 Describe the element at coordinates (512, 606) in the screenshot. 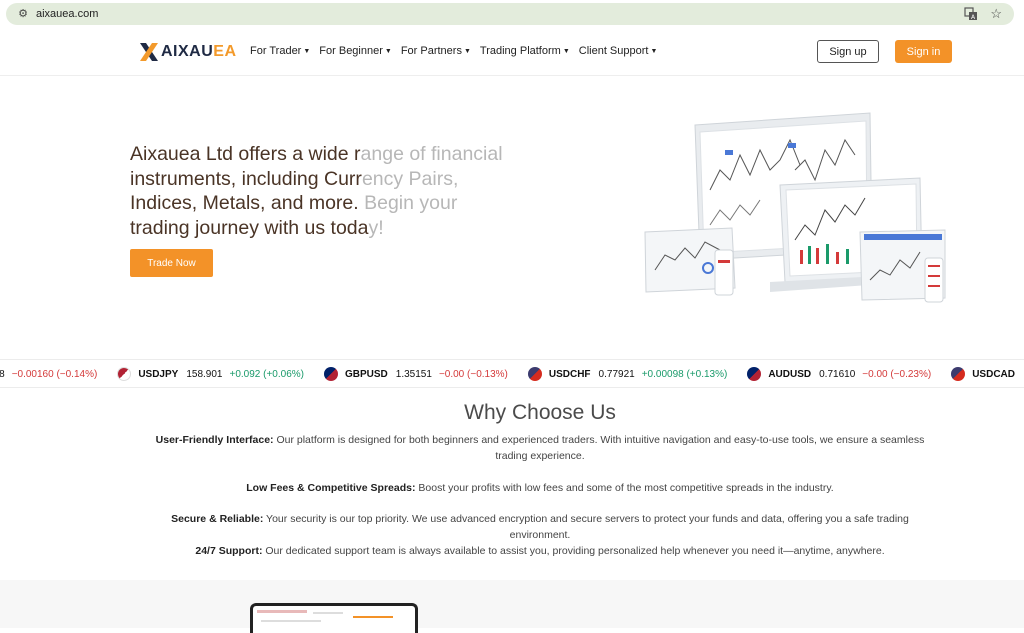

I see `platform-preview-section` at that location.